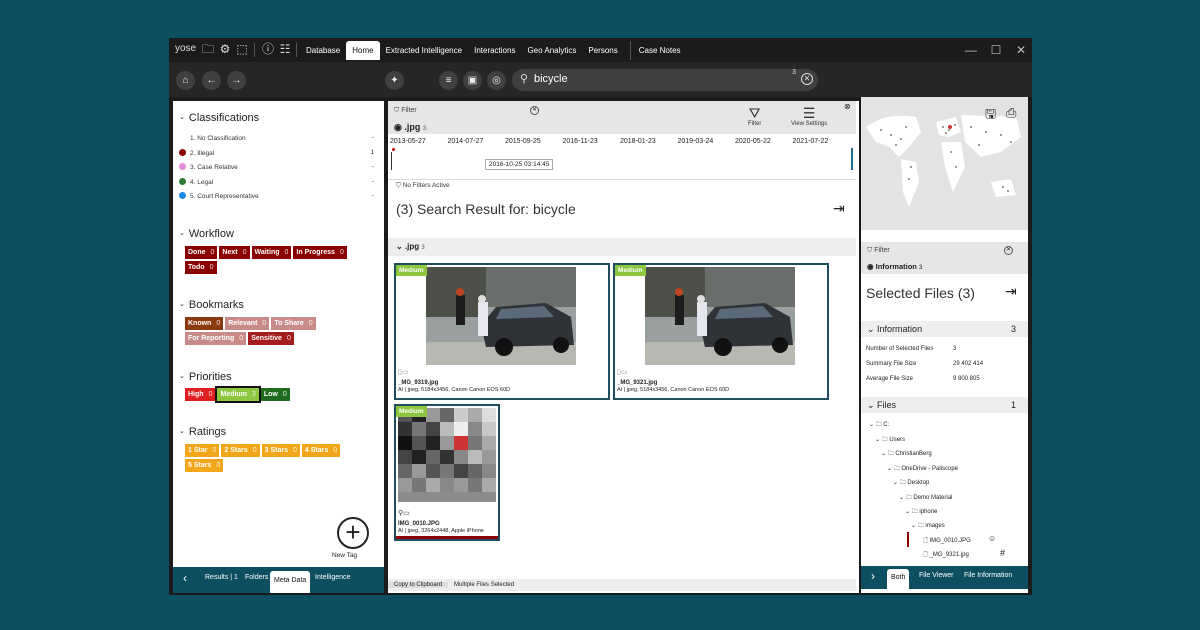 The image size is (1200, 630). I want to click on bookmarks-header: ⌄ Bookmarks, so click(211, 305).